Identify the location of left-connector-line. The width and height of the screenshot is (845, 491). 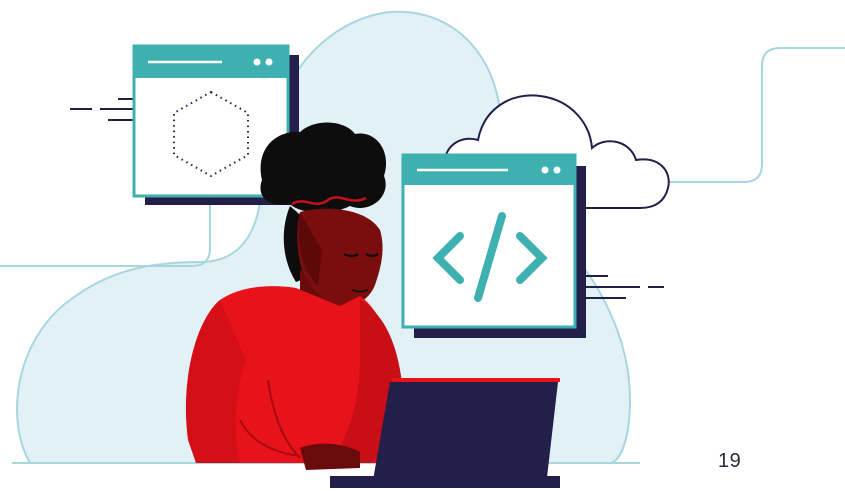
(105, 231).